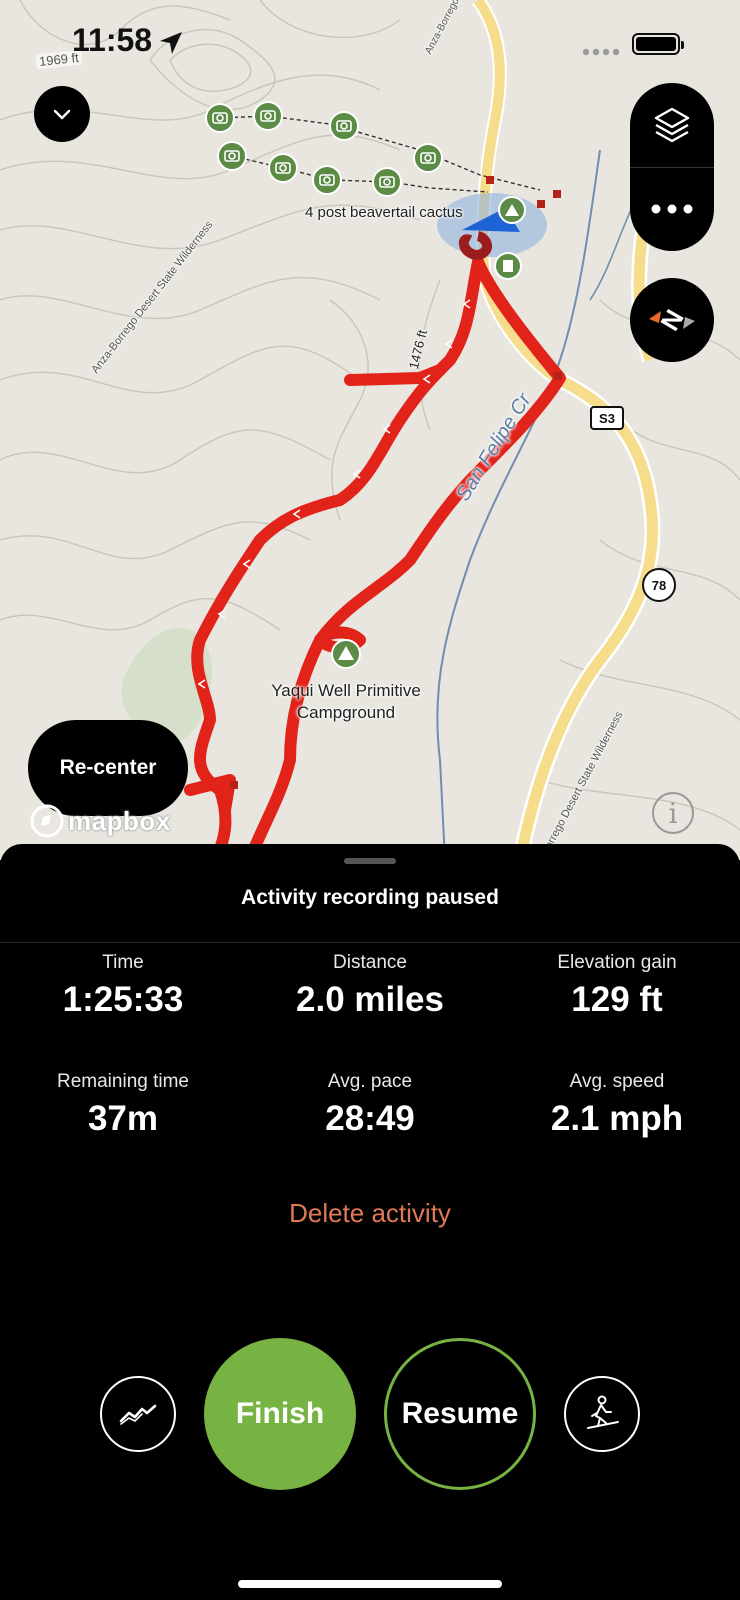 This screenshot has width=740, height=1600. What do you see at coordinates (460, 1414) in the screenshot?
I see `resume-button: Resume` at bounding box center [460, 1414].